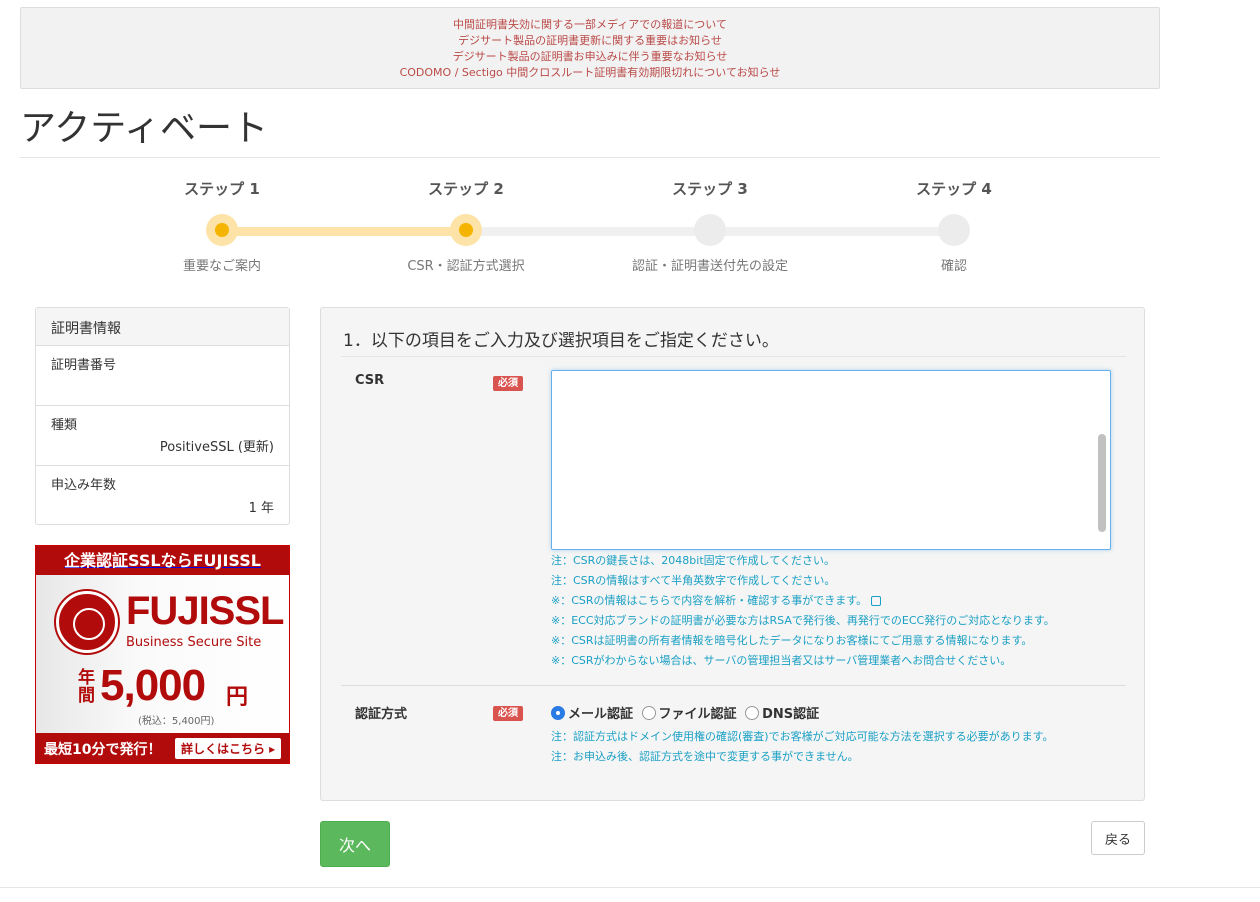 Image resolution: width=1260 pixels, height=902 pixels. Describe the element at coordinates (693, 560) in the screenshot. I see `csr-note: 注：CSRの鍵長さは、2048bit固定で作成してください。` at that location.